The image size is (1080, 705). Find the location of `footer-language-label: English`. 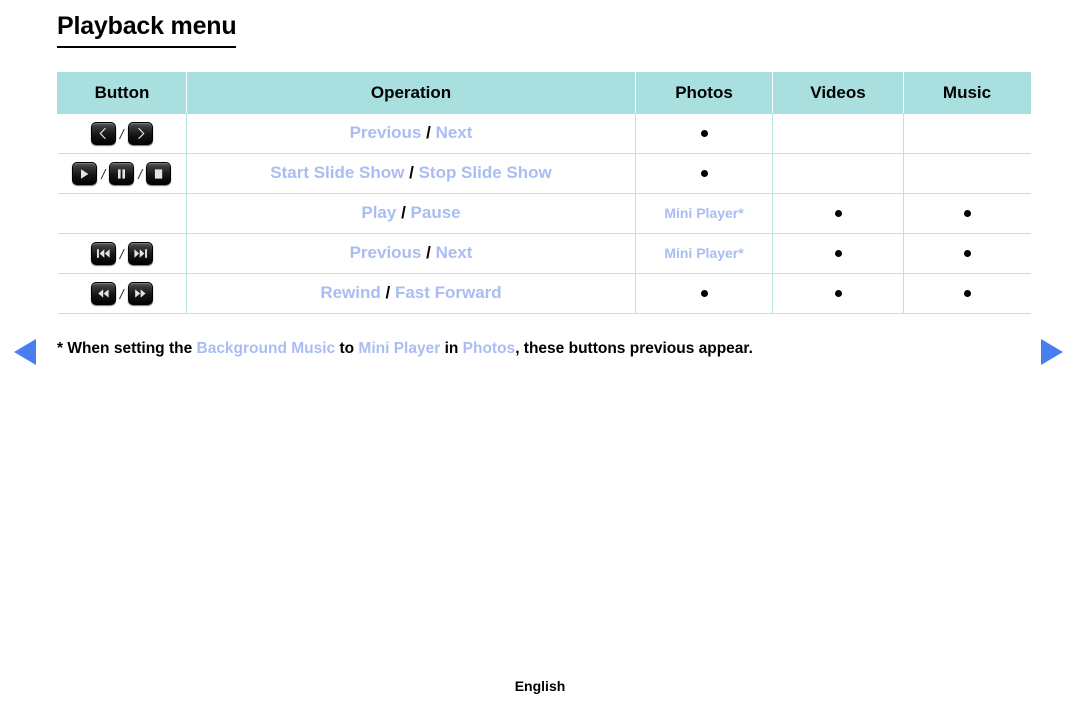

footer-language-label: English is located at coordinates (540, 686).